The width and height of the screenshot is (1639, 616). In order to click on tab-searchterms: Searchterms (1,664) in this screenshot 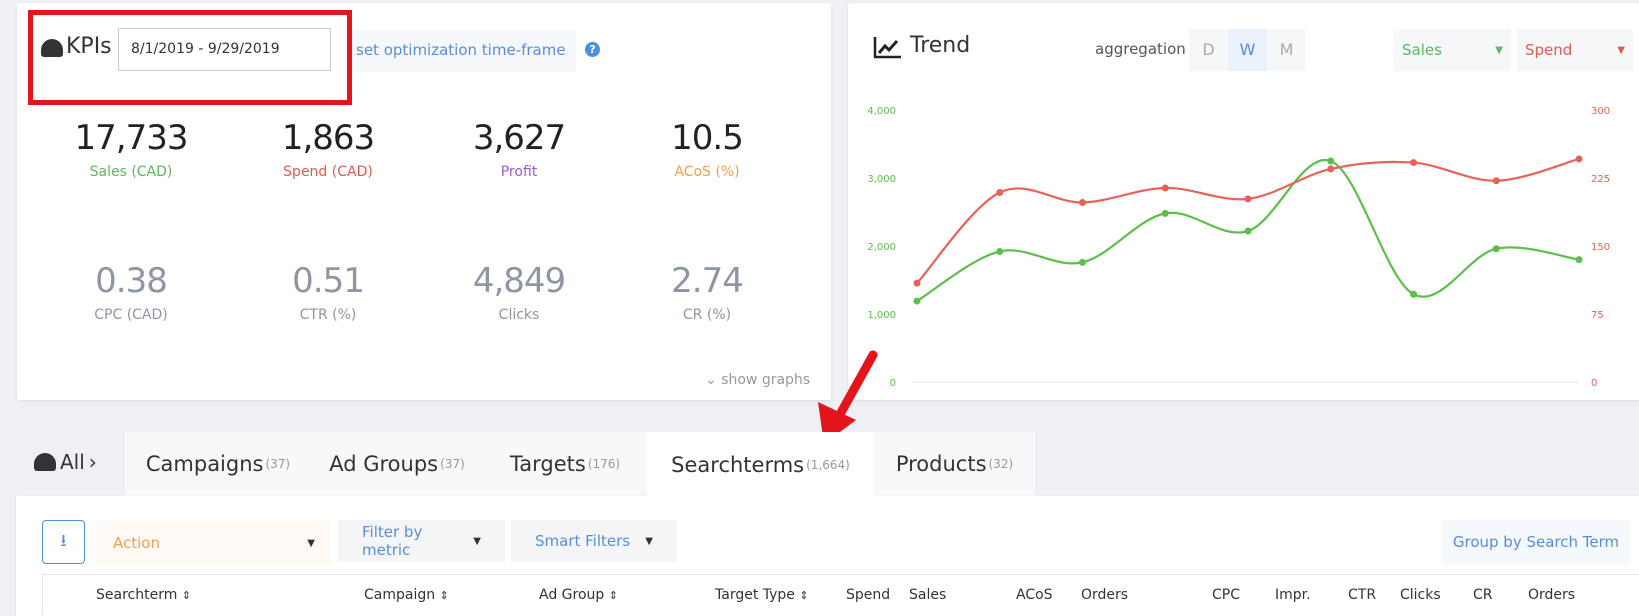, I will do `click(760, 465)`.